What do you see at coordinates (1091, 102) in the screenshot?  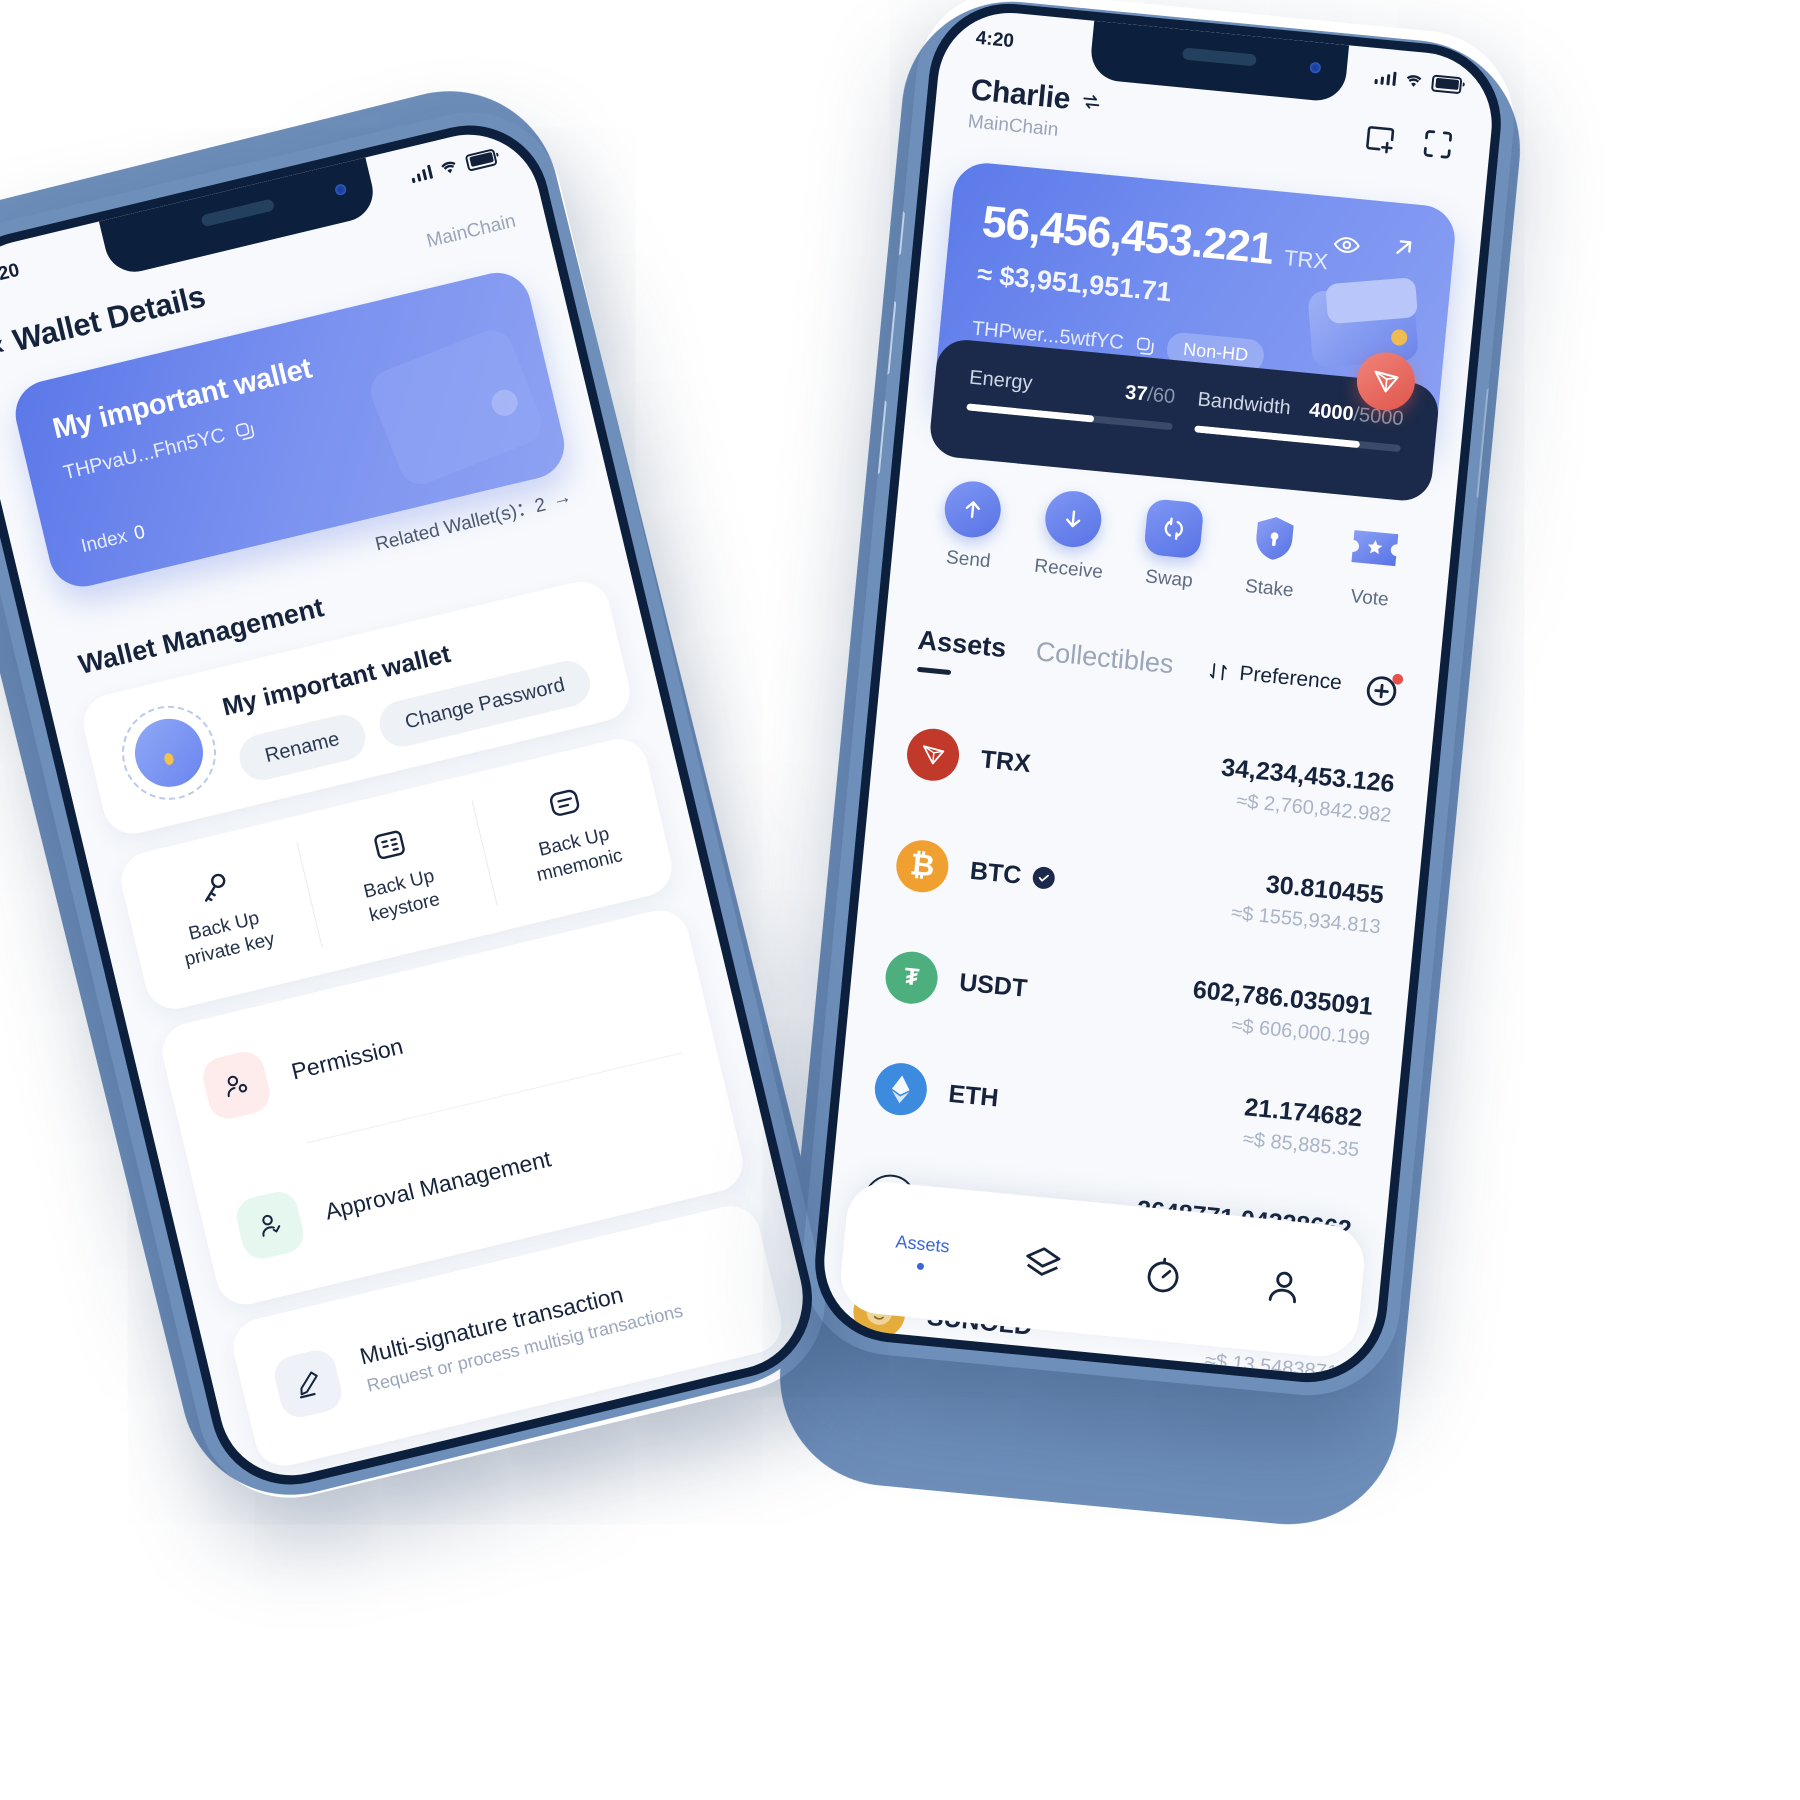 I see `swap-accounts-icon` at bounding box center [1091, 102].